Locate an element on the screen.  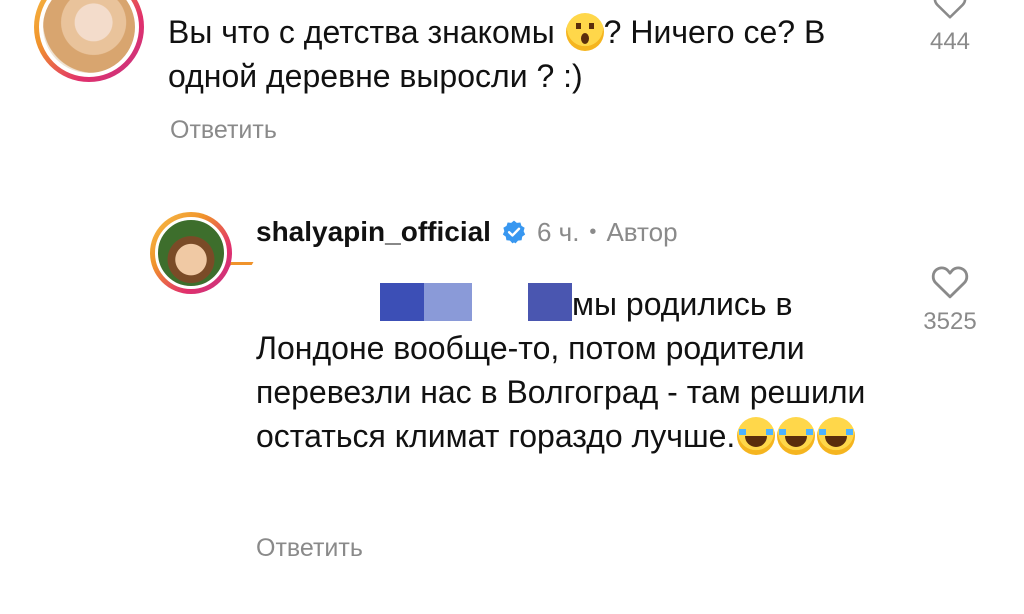
comment-1-text-part1: Вы что с детства знакомы is located at coordinates (366, 32).